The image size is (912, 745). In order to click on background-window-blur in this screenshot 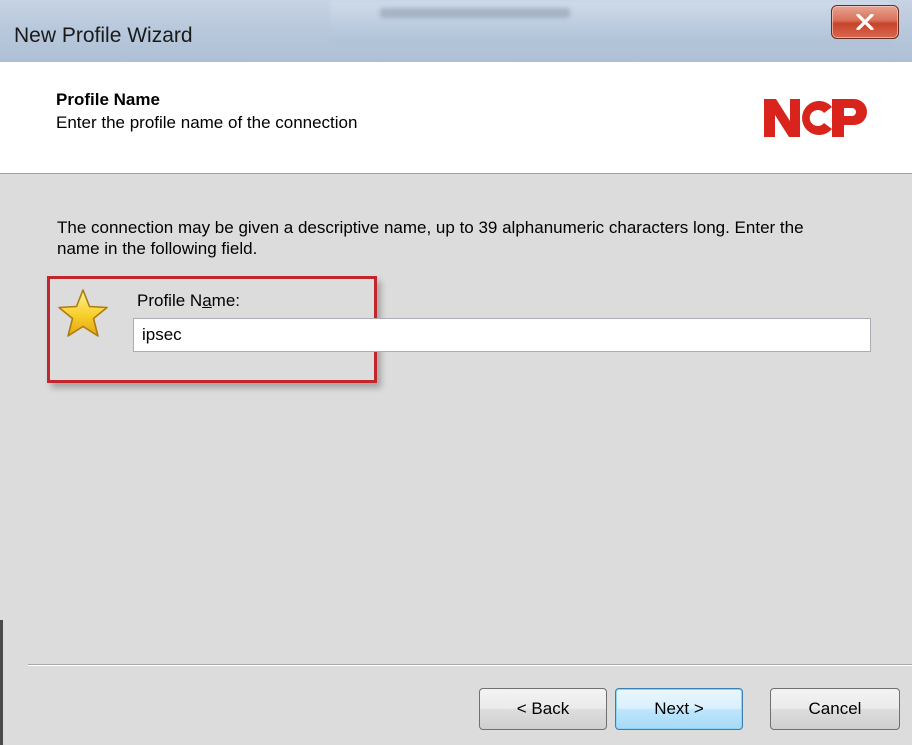, I will do `click(610, 22)`.